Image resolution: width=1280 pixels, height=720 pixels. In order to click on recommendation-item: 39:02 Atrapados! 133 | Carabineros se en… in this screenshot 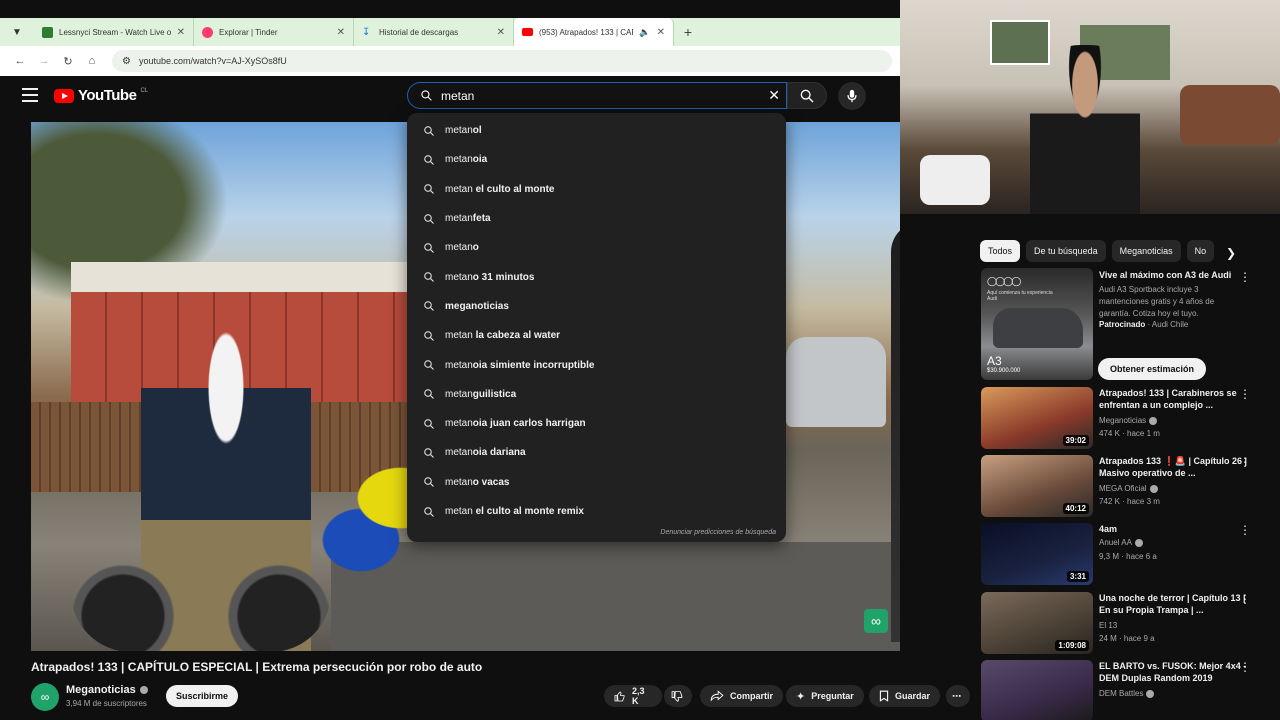, I will do `click(1126, 418)`.